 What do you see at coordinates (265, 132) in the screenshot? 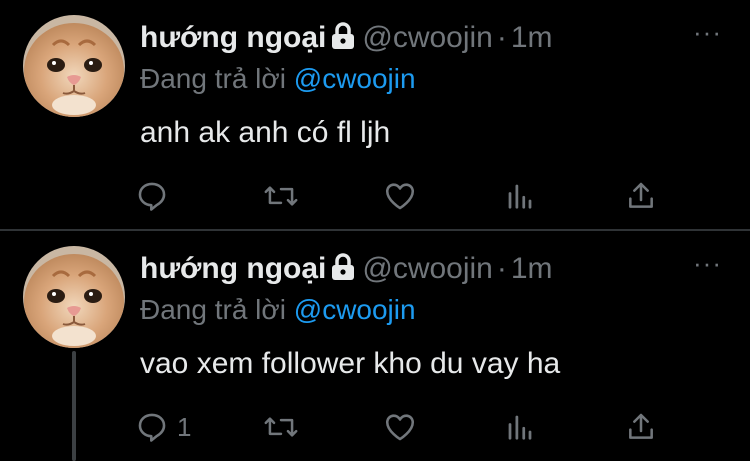
I see `tweet-text: anh ak anh có fl ljh` at bounding box center [265, 132].